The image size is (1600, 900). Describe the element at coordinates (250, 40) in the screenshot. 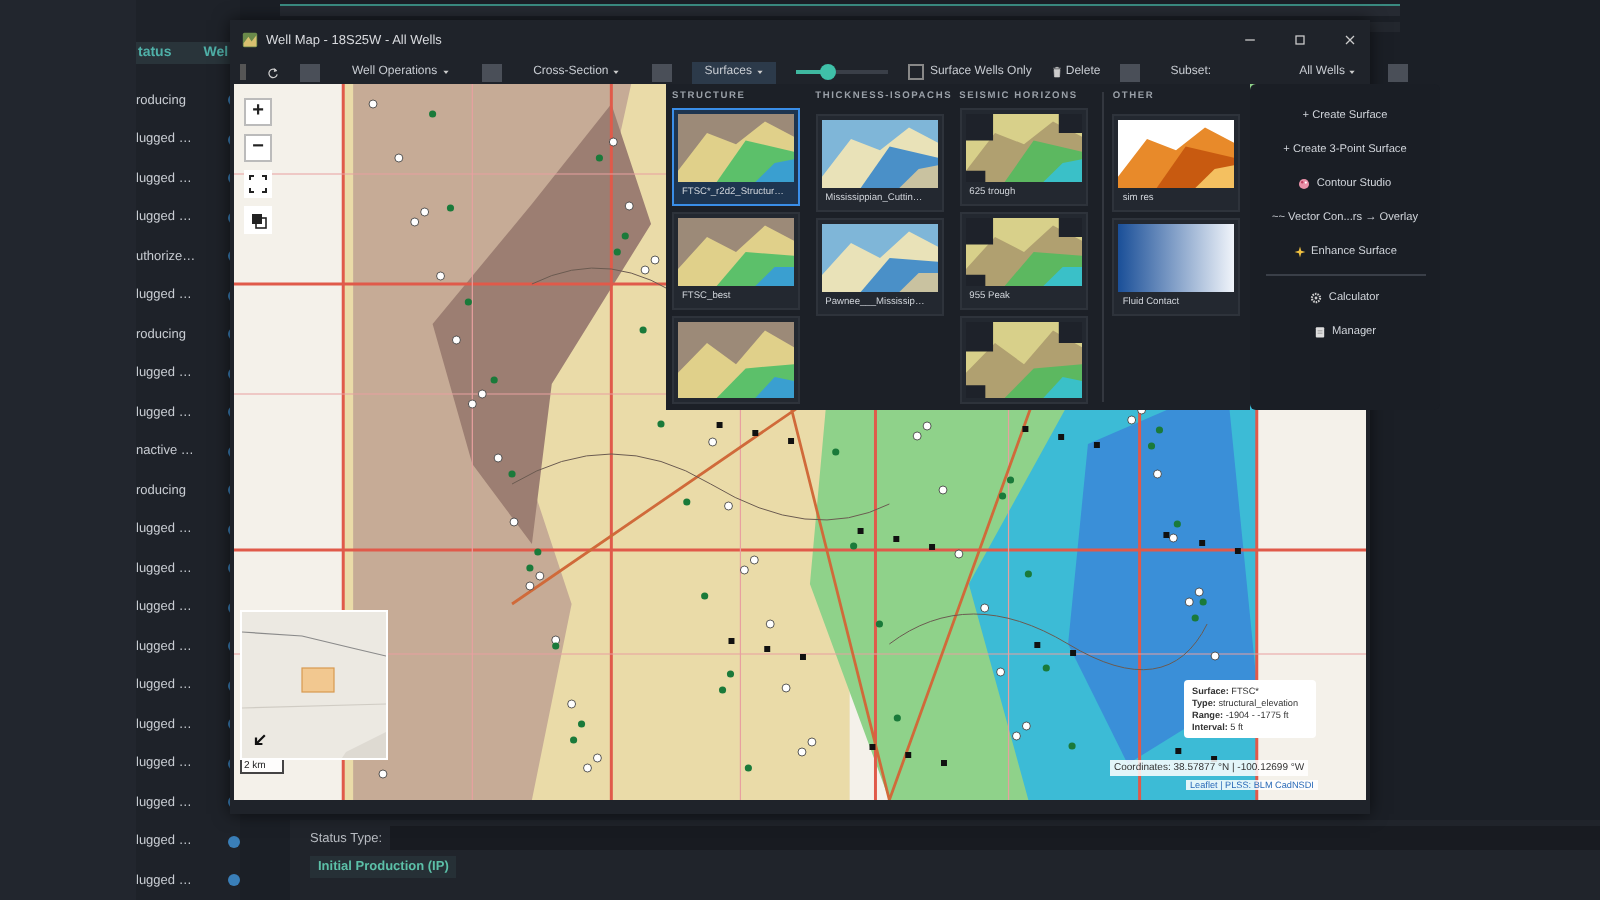

I see `map-icon` at that location.